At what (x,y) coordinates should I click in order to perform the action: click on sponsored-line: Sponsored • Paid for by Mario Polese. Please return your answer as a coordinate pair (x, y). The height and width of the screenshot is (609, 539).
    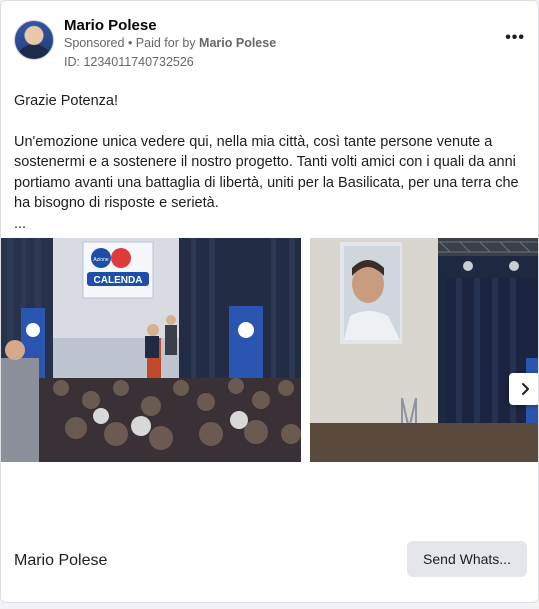
    Looking at the image, I should click on (170, 43).